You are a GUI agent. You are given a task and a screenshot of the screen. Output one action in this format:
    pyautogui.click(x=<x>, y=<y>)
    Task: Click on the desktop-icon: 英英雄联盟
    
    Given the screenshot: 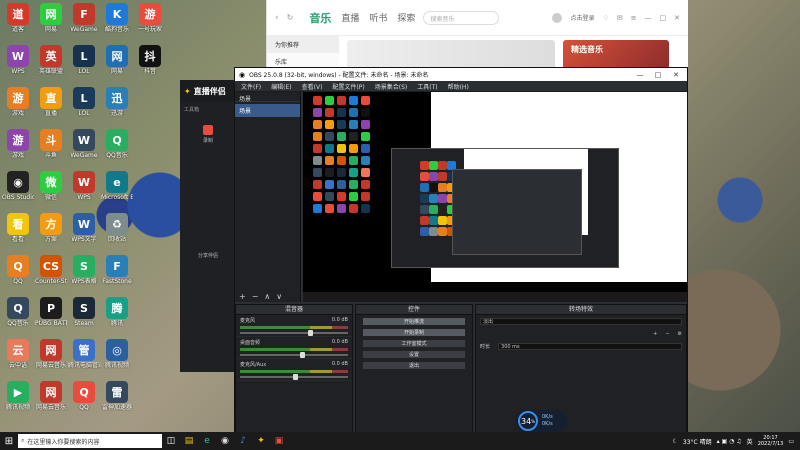 What is the action you would take?
    pyautogui.click(x=51, y=60)
    